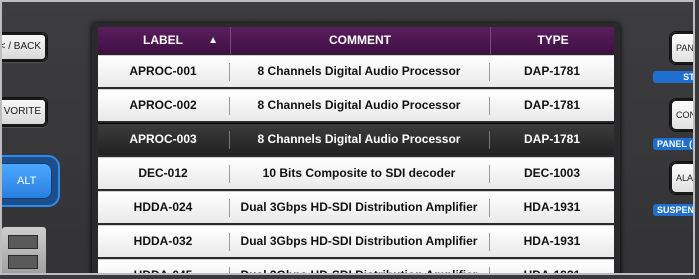 This screenshot has height=279, width=699. Describe the element at coordinates (213, 40) in the screenshot. I see `sort-ascending-icon: ▲` at that location.